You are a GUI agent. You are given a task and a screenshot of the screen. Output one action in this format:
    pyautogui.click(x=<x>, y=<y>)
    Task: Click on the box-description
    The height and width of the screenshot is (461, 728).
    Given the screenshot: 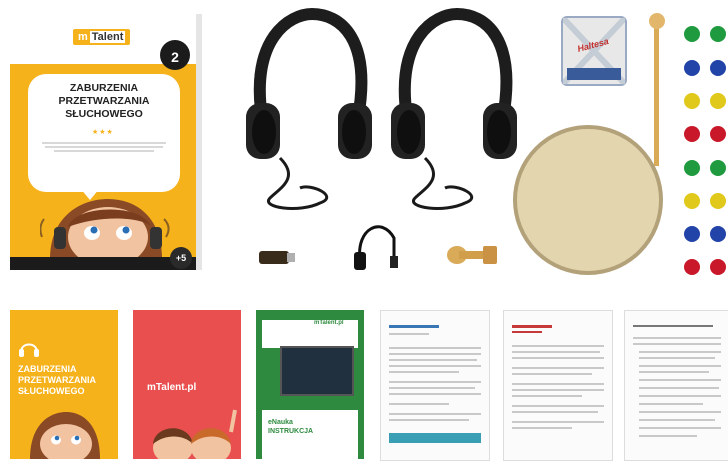 What is the action you would take?
    pyautogui.click(x=104, y=147)
    